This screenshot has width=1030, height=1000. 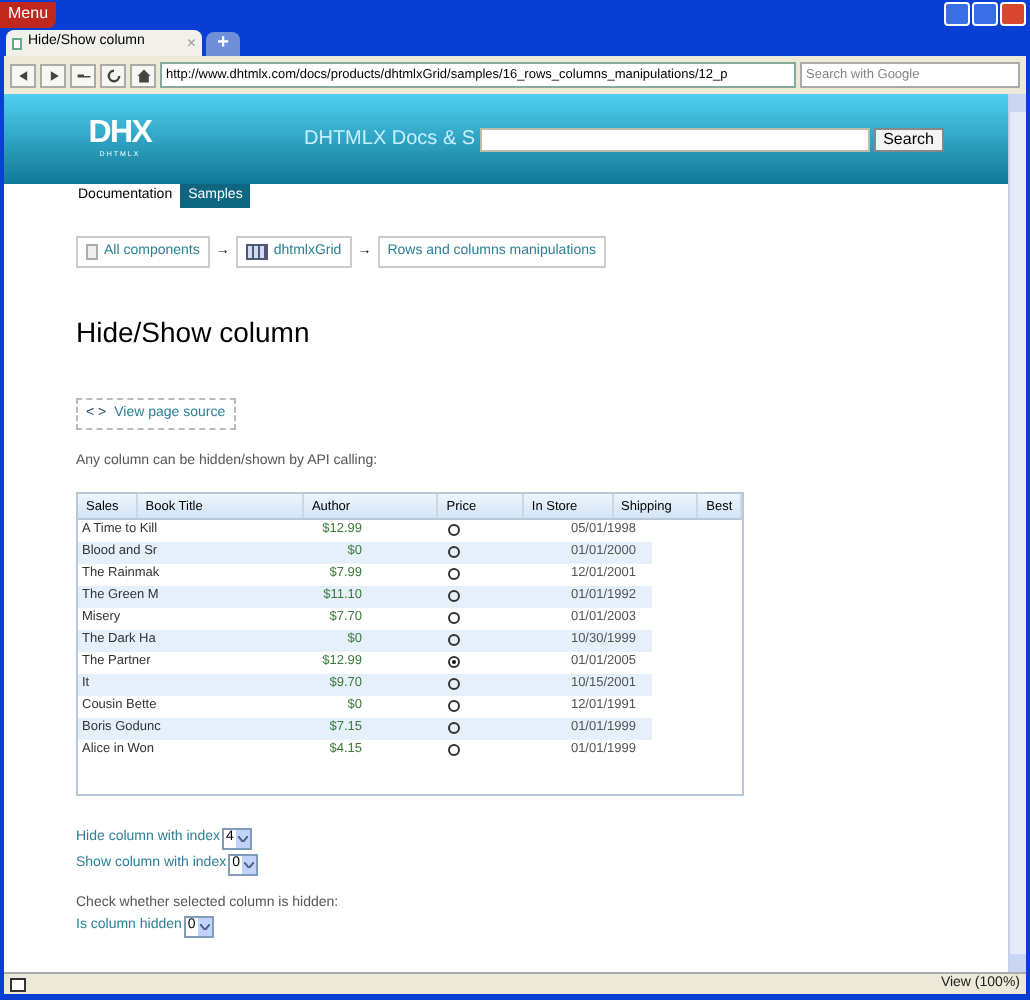 I want to click on panel-toggle-icon, so click(x=18, y=984).